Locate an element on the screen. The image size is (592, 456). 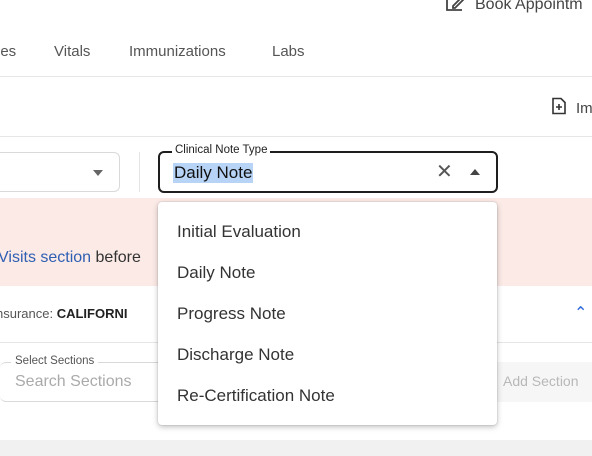
import-button: Im is located at coordinates (571, 108).